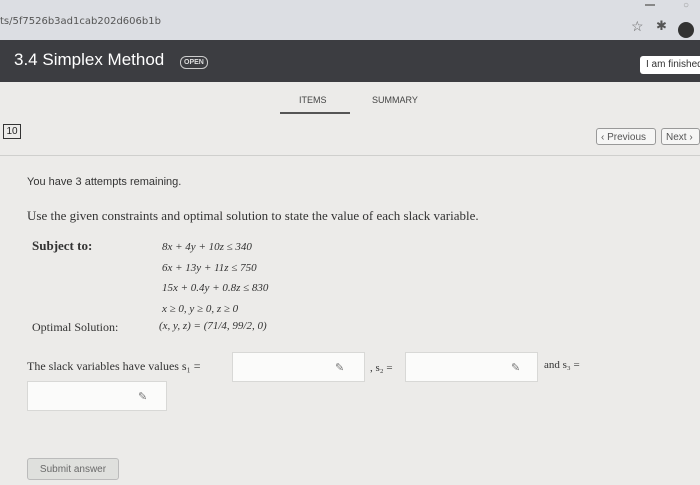  What do you see at coordinates (207, 247) in the screenshot?
I see `constraint-1: 8x + 4y + 10z ≤ 340` at bounding box center [207, 247].